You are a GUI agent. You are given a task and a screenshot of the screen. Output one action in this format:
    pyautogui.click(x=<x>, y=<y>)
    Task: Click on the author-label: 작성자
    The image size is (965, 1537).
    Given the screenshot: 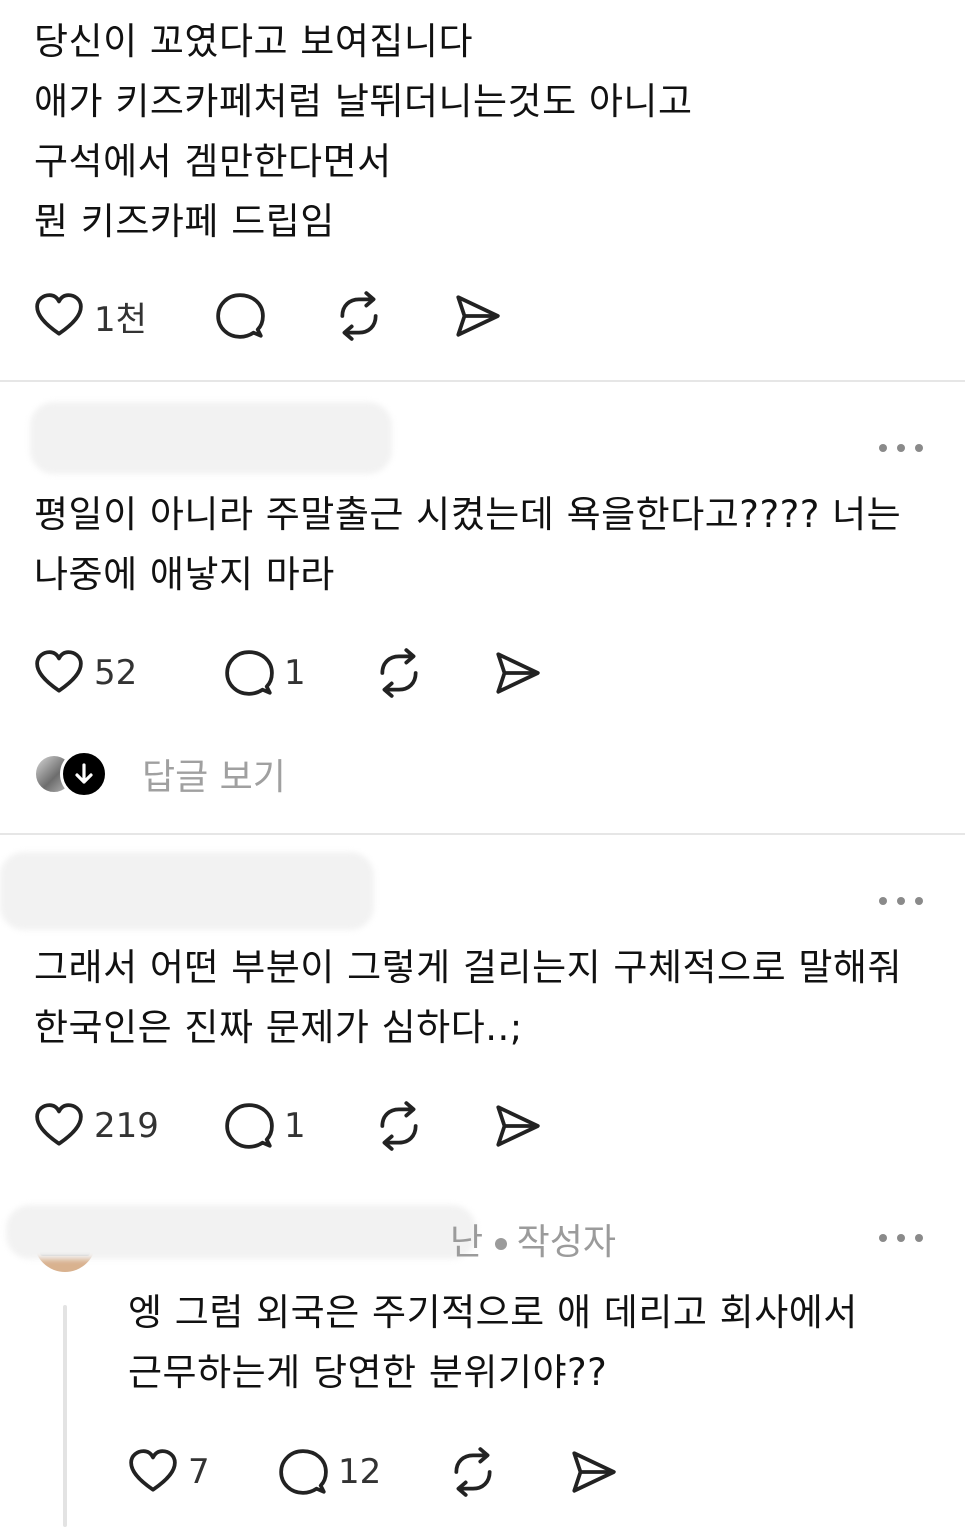 What is the action you would take?
    pyautogui.click(x=566, y=1242)
    